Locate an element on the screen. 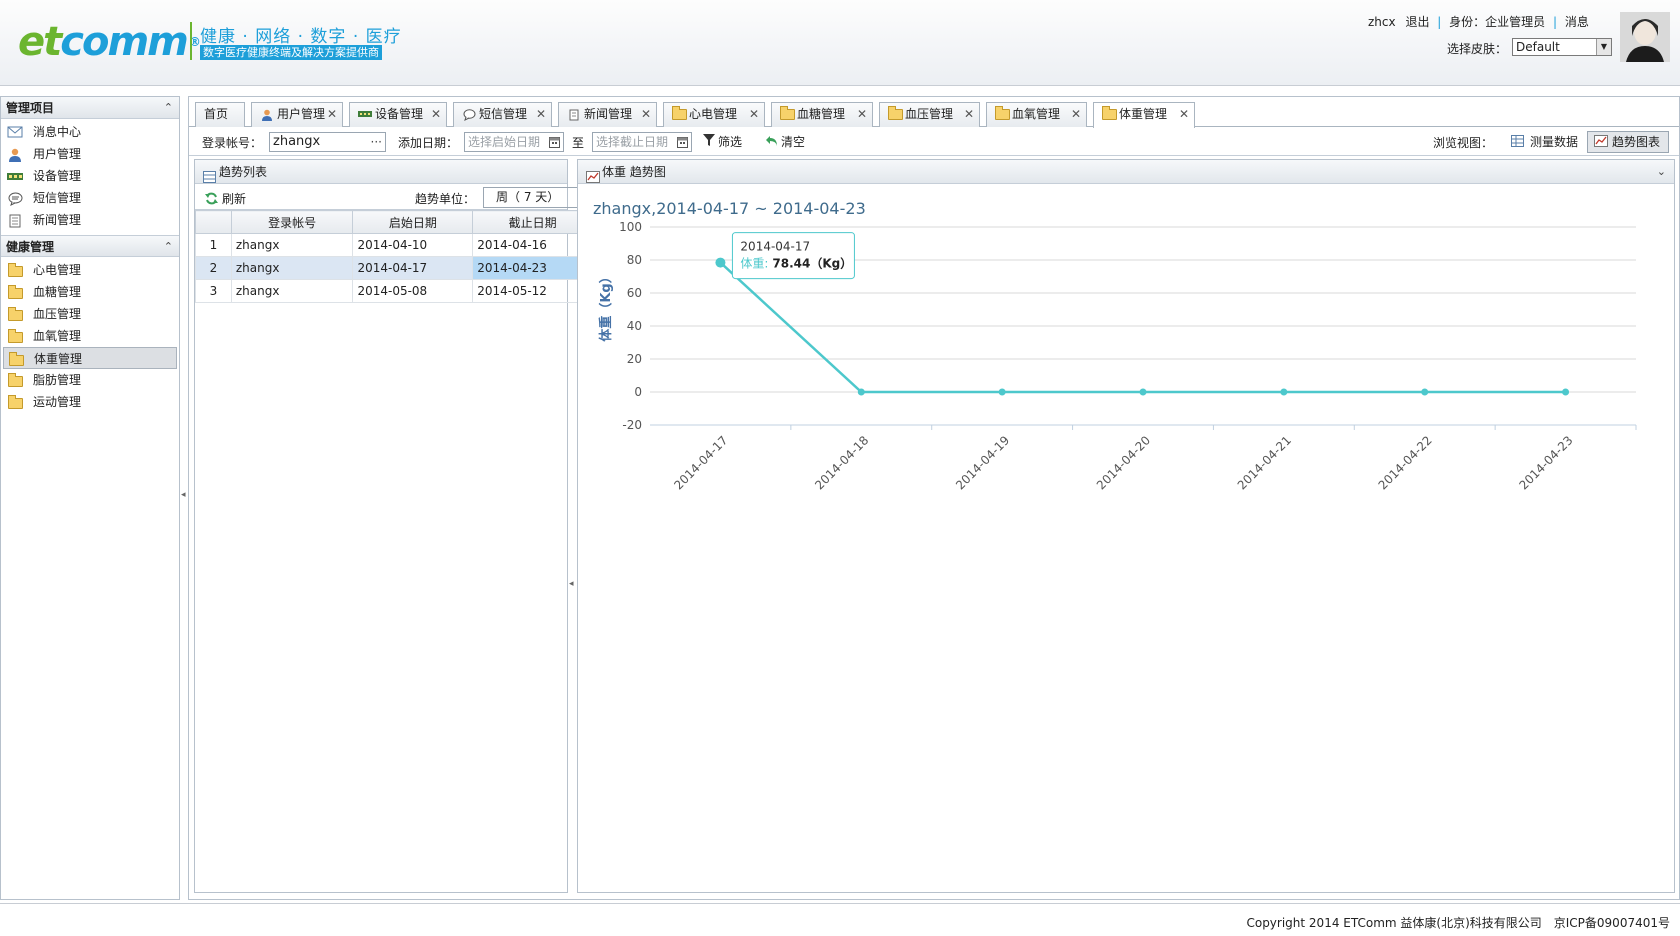 The height and width of the screenshot is (936, 1680). cell-account: zhangx is located at coordinates (292, 268).